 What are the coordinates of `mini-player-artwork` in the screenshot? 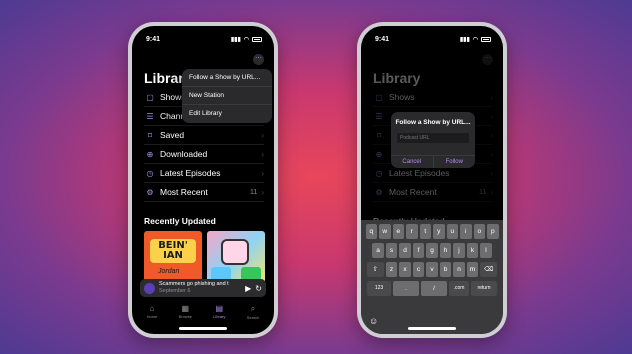 It's located at (149, 288).